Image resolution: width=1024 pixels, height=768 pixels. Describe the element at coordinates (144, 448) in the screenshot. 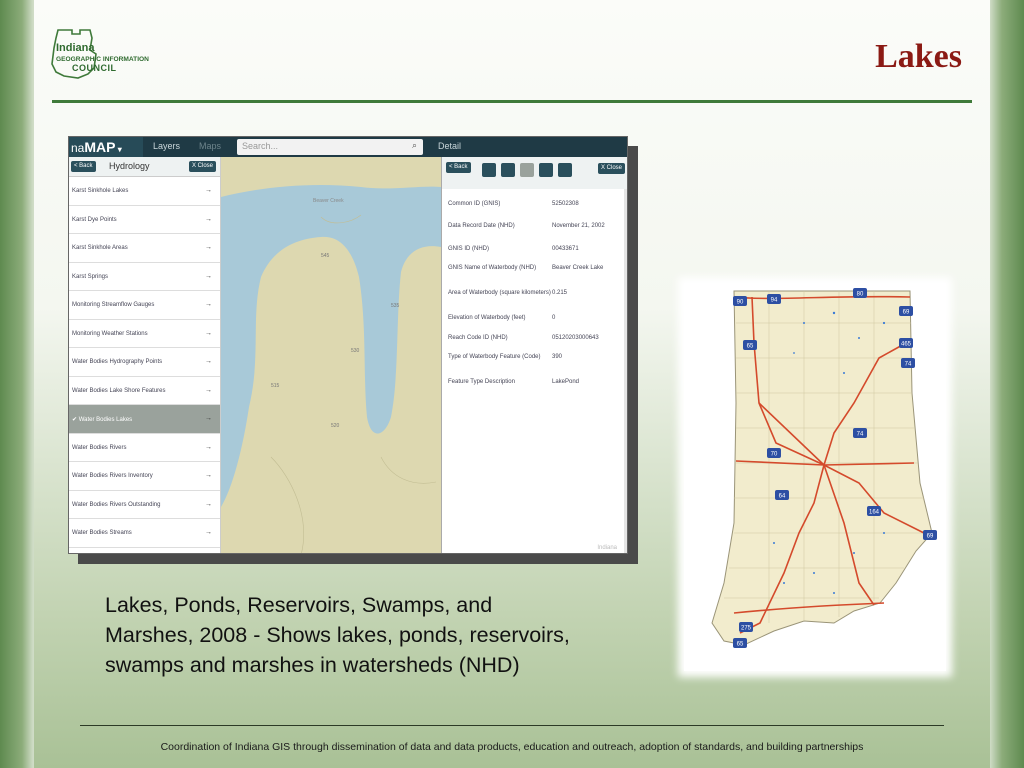

I see `layer-item: Water Bodies Rivers →` at that location.